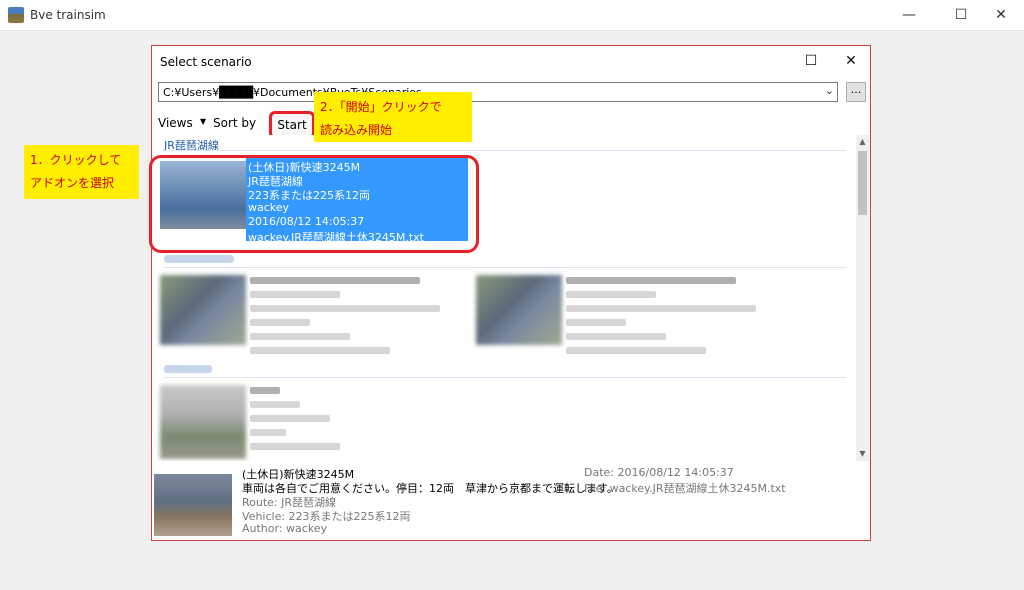 This screenshot has width=1024, height=590. I want to click on scroll-thumb, so click(862, 183).